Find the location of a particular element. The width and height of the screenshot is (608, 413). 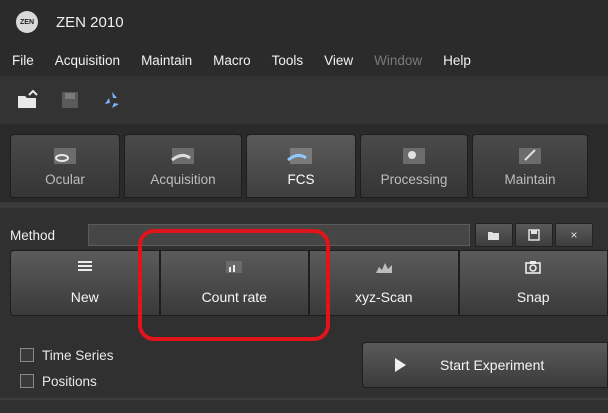

bar-chart-icon is located at coordinates (234, 267).